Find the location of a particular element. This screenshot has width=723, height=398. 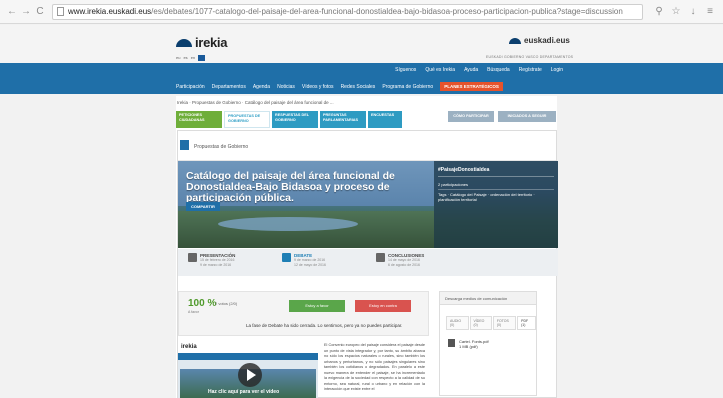

nav-videos-photos: Vídeos y fotos is located at coordinates (318, 87).